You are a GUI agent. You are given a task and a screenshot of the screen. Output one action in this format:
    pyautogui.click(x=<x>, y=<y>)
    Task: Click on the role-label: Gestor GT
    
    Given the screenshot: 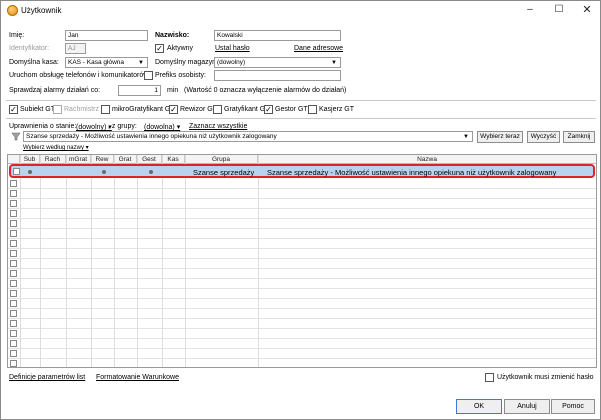 What is the action you would take?
    pyautogui.click(x=291, y=109)
    